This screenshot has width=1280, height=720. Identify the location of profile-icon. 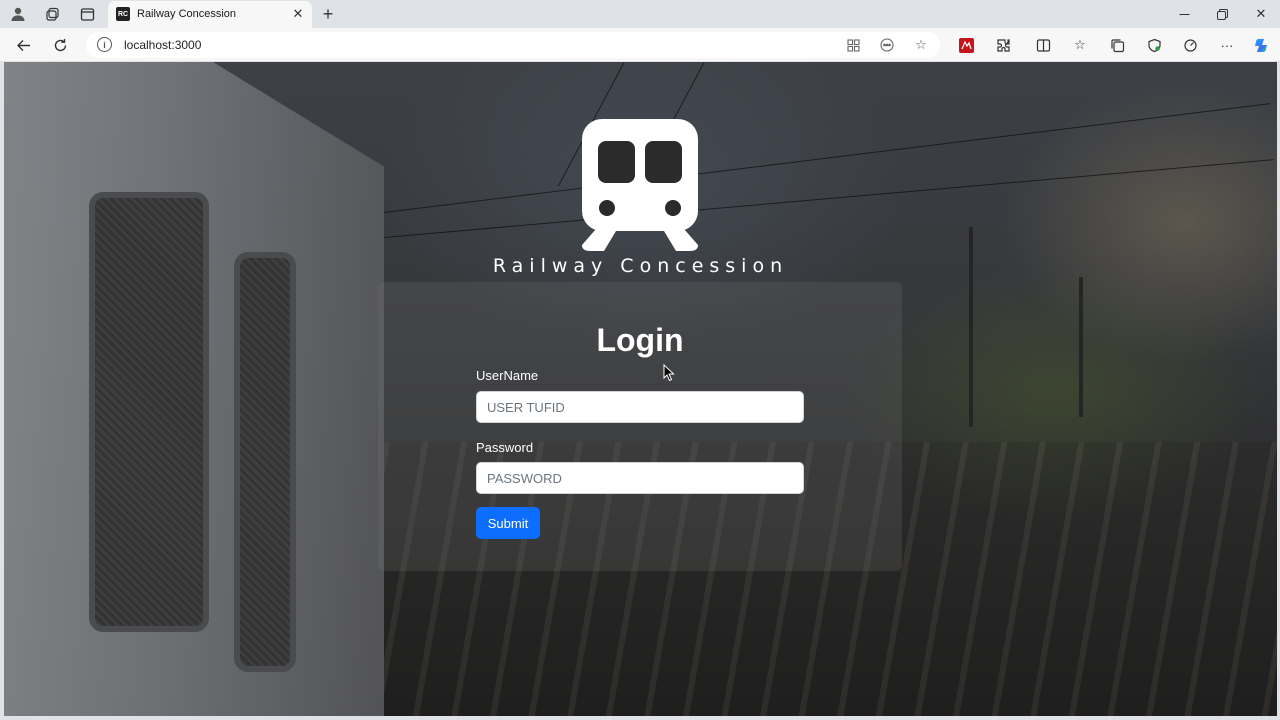
(18, 14).